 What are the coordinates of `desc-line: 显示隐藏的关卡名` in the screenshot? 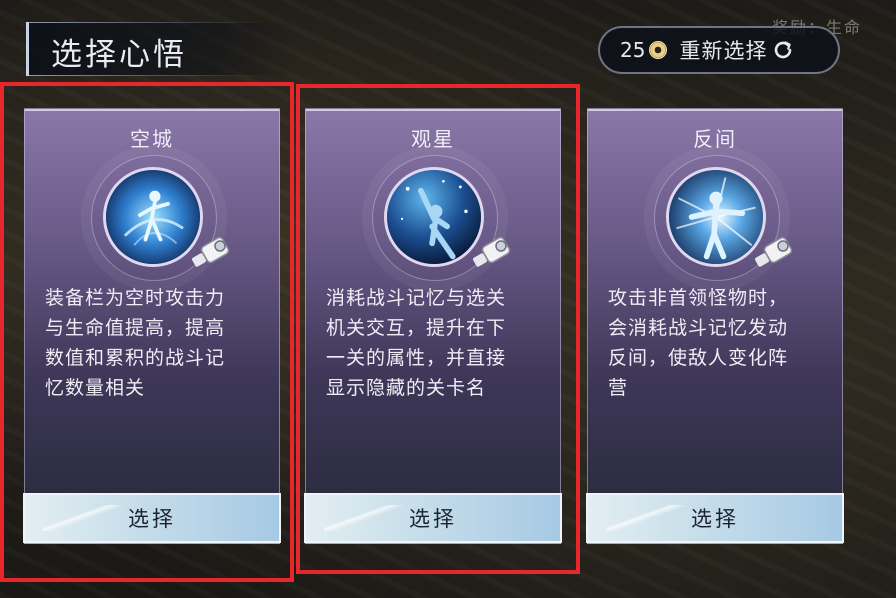 It's located at (406, 388).